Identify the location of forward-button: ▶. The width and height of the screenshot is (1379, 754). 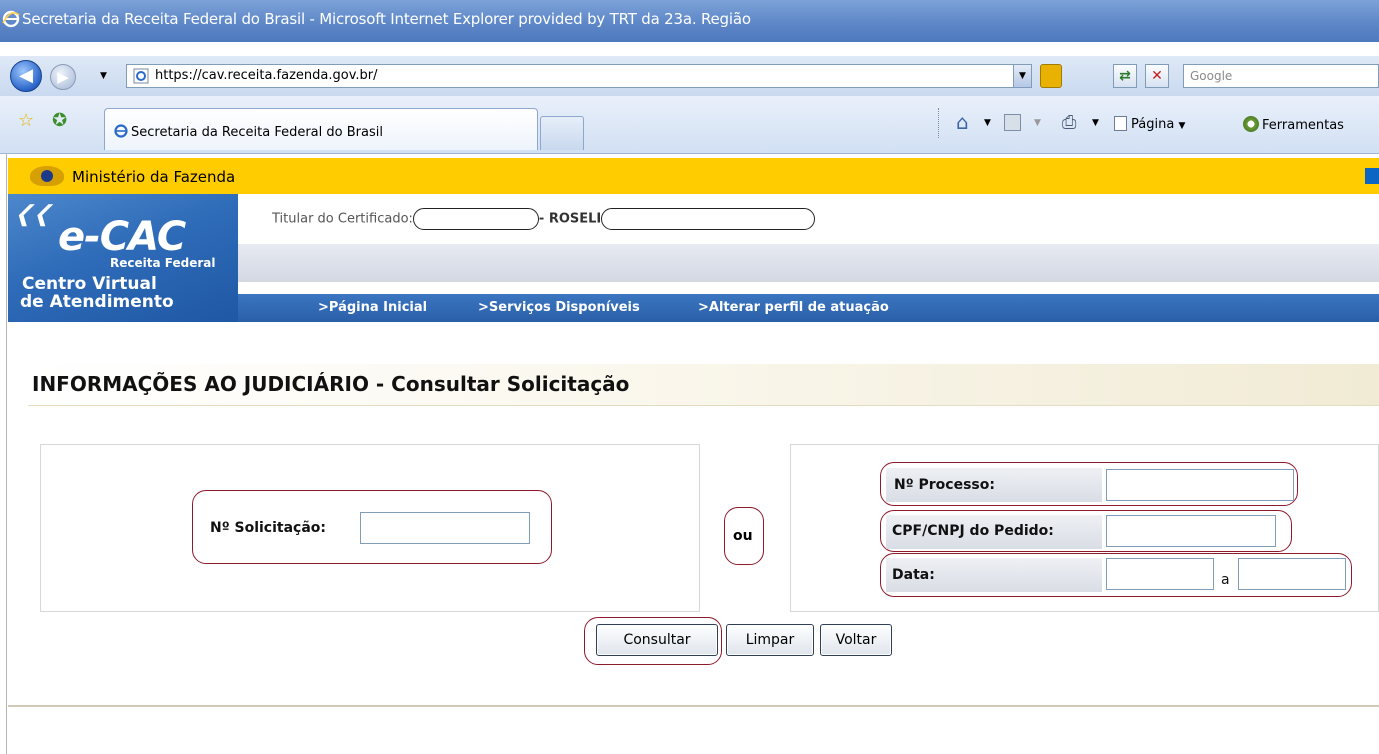
(63, 77).